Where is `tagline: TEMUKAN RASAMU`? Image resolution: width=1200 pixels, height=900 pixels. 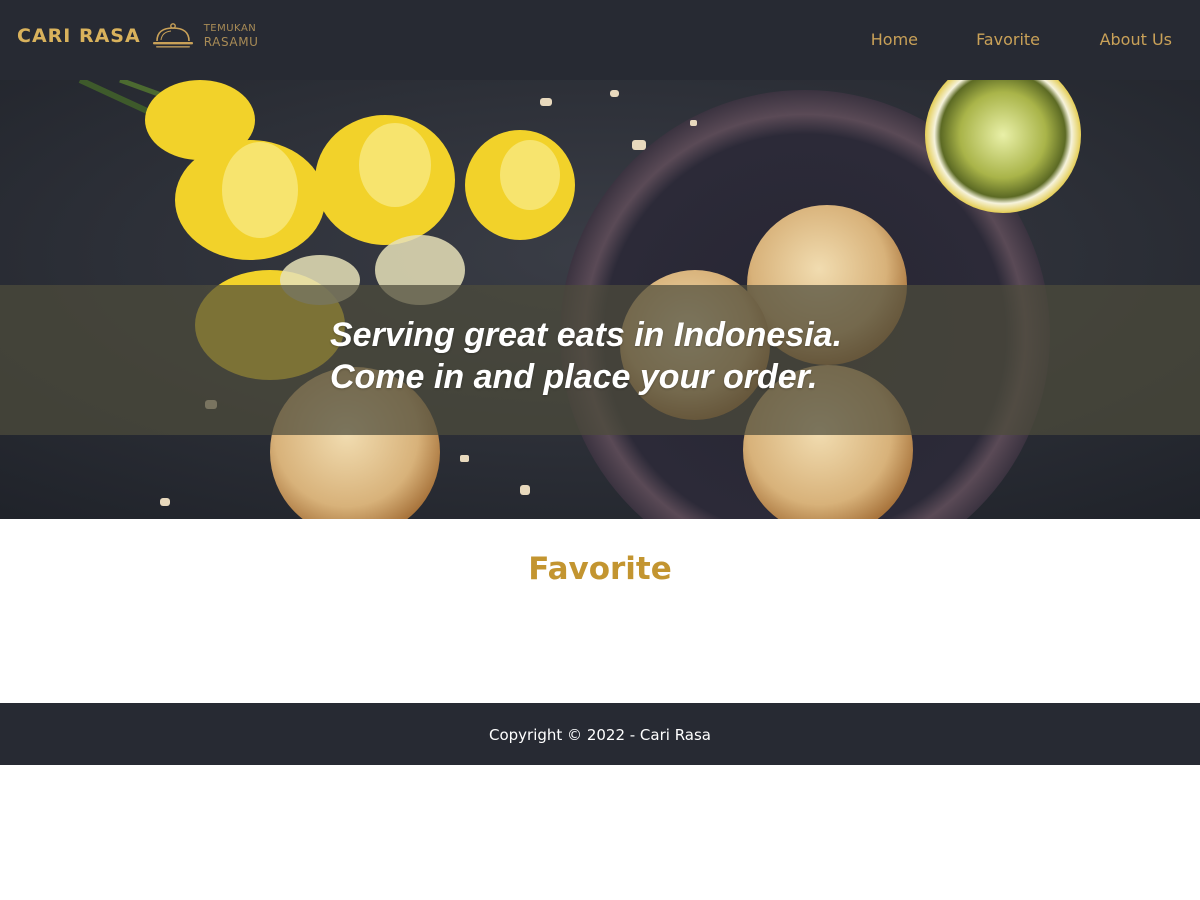 tagline: TEMUKAN RASAMU is located at coordinates (231, 36).